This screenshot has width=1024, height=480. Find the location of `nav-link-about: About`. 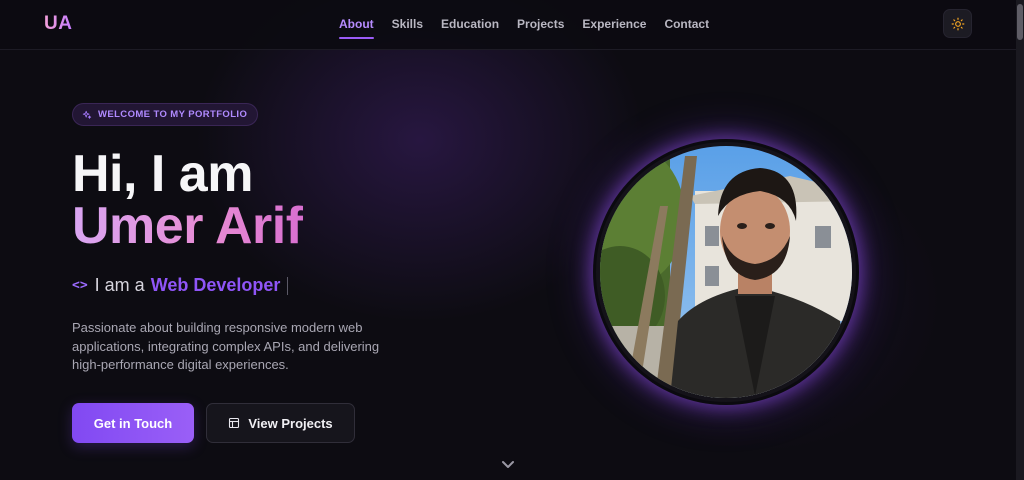

nav-link-about: About is located at coordinates (356, 28).